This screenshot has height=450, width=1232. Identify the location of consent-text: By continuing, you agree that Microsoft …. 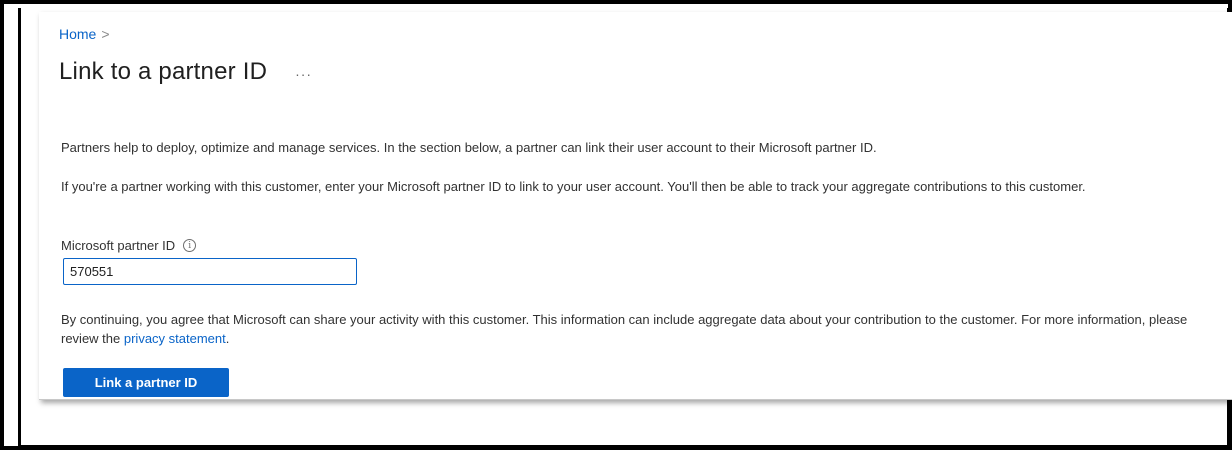
(641, 329).